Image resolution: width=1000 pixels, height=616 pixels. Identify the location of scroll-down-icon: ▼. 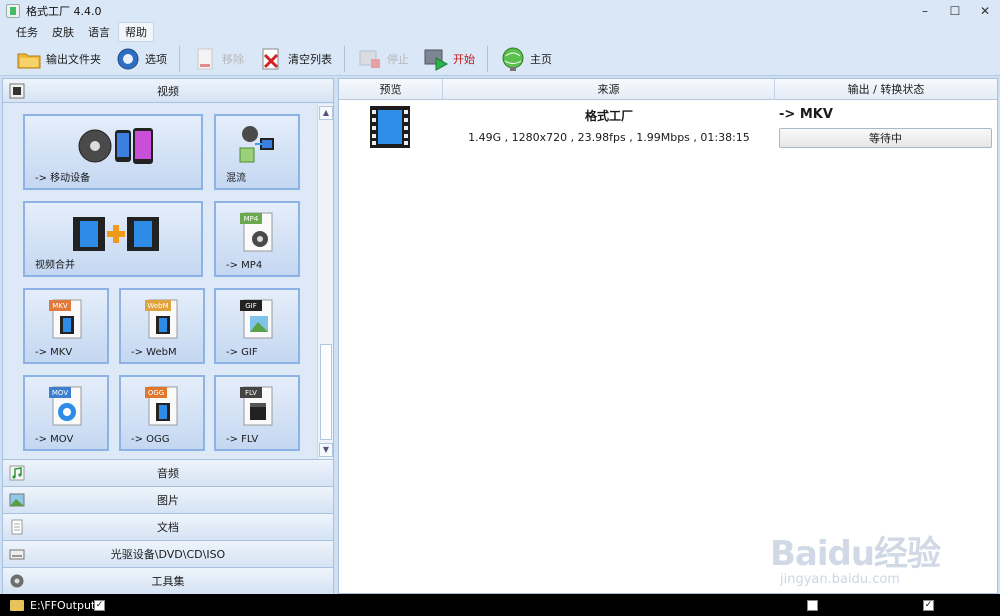
(326, 450).